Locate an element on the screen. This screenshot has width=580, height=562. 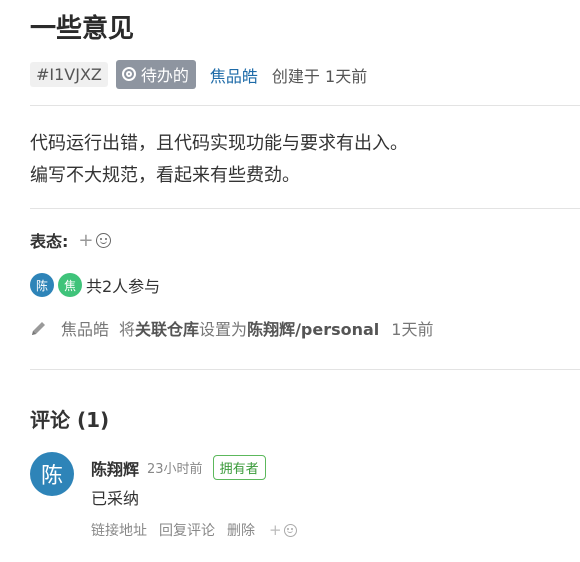
activity-log-item: 焦品皓 将 关联仓库 设置为 陈翔辉/personal 1天前 is located at coordinates (231, 328).